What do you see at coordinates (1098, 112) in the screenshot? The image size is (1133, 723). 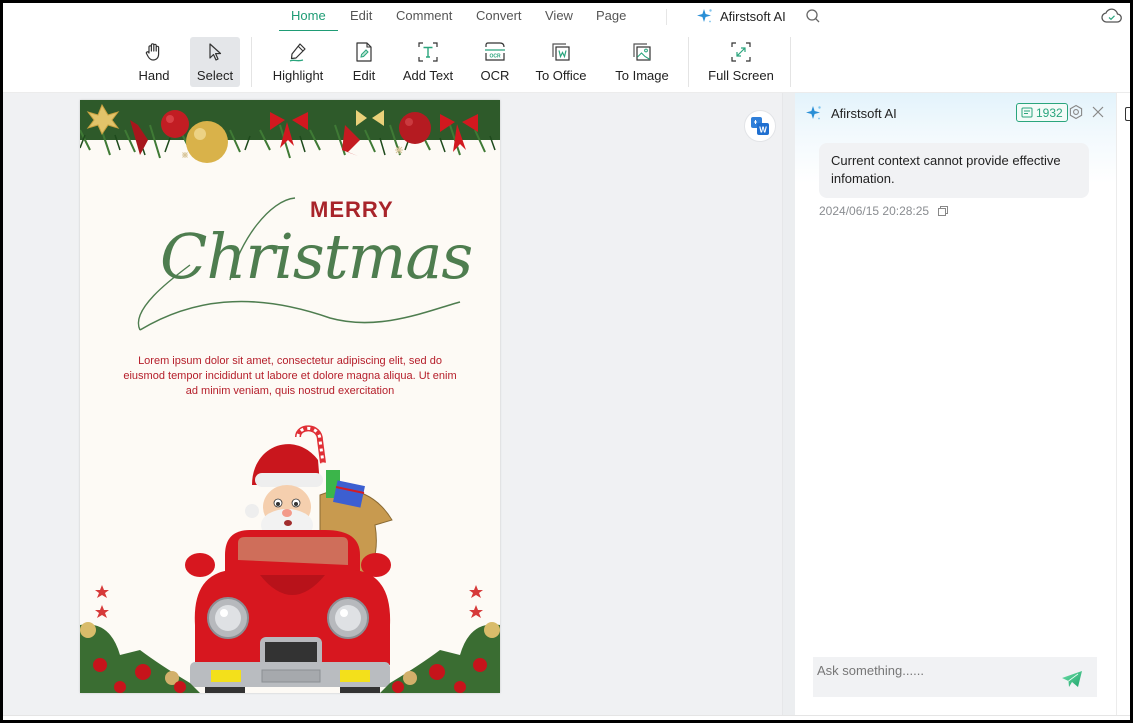 I see `close-icon` at bounding box center [1098, 112].